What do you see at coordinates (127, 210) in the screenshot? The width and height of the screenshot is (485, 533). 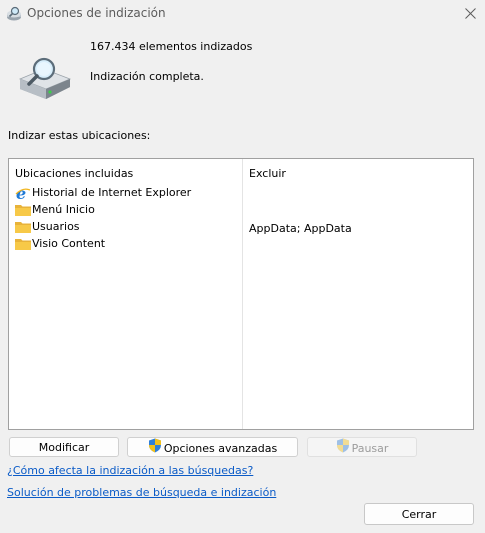 I see `location-row-menu-inicio: Menú Inicio` at bounding box center [127, 210].